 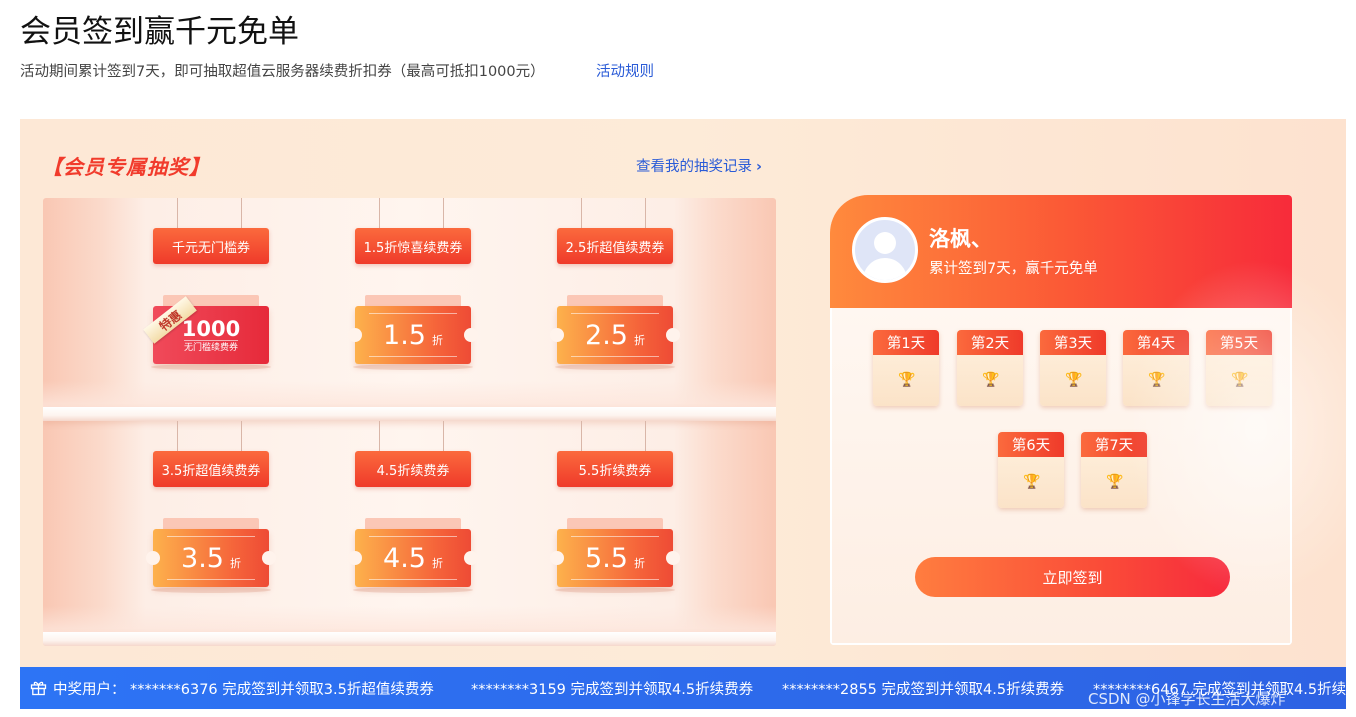 I want to click on coupon-value: 1.5, so click(x=404, y=335).